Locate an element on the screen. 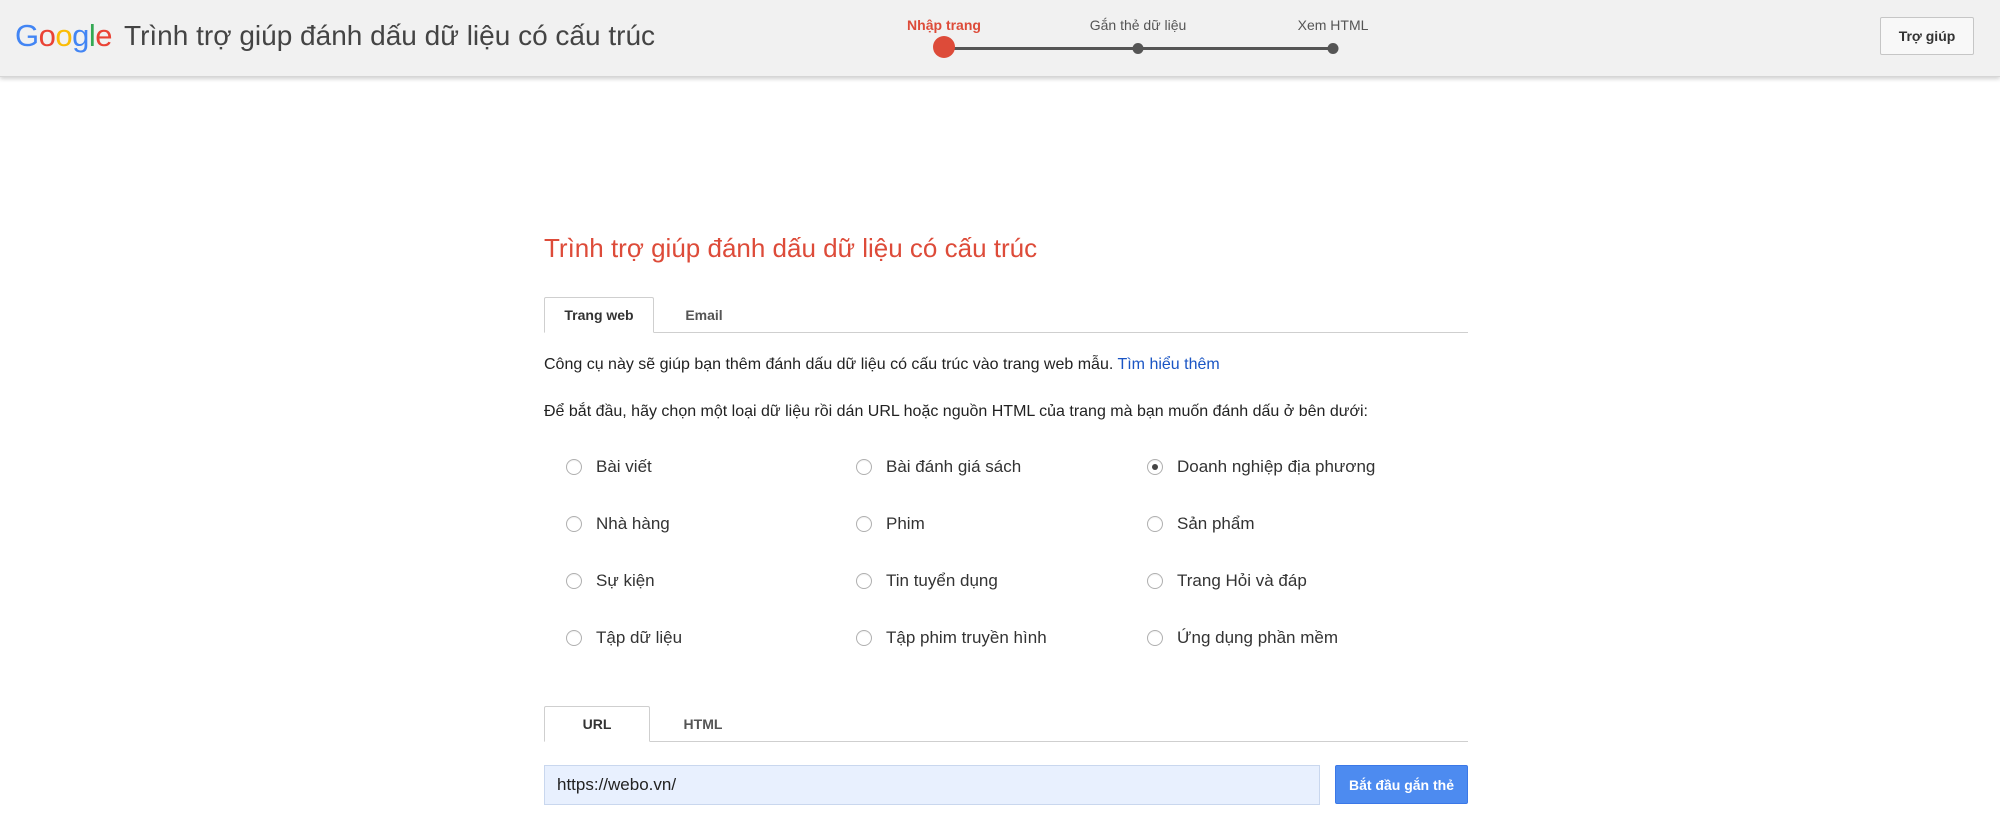 The image size is (2000, 838). radio-book-review: Bài đánh giá sách is located at coordinates (938, 467).